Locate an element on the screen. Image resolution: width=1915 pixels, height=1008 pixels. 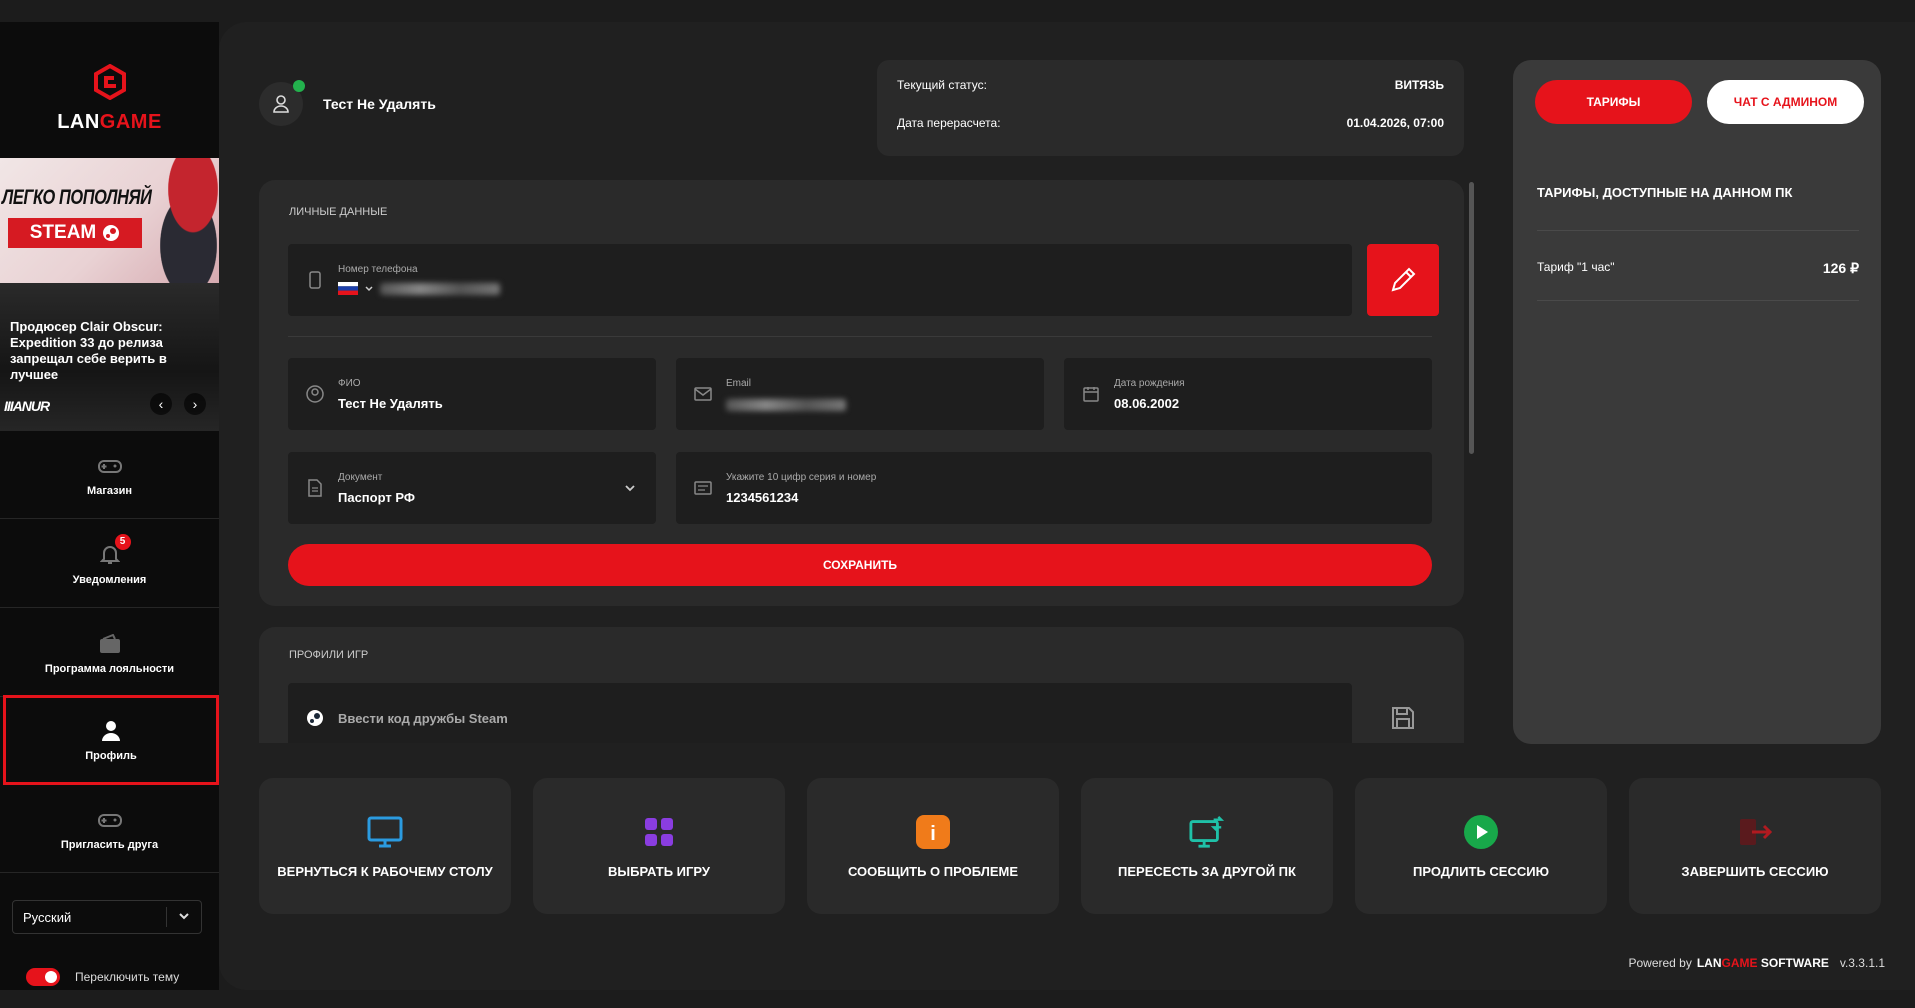
save-steam-button is located at coordinates (1403, 713).